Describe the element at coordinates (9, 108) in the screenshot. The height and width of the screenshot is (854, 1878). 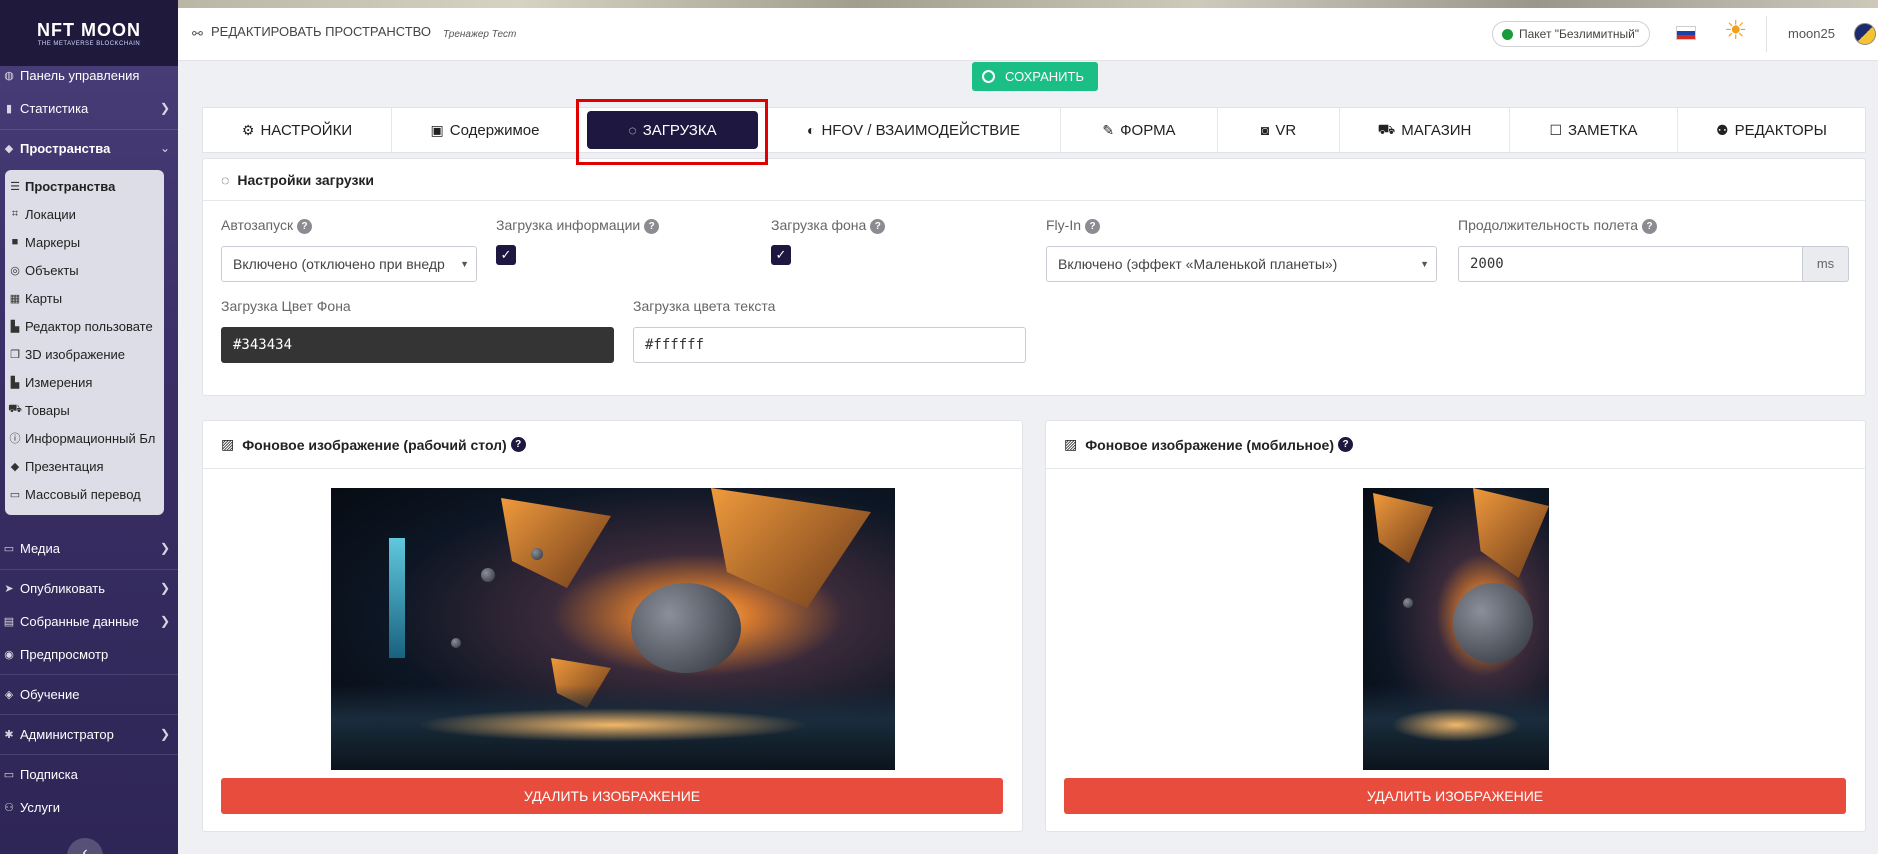
I see `chart-icon: ▮` at that location.